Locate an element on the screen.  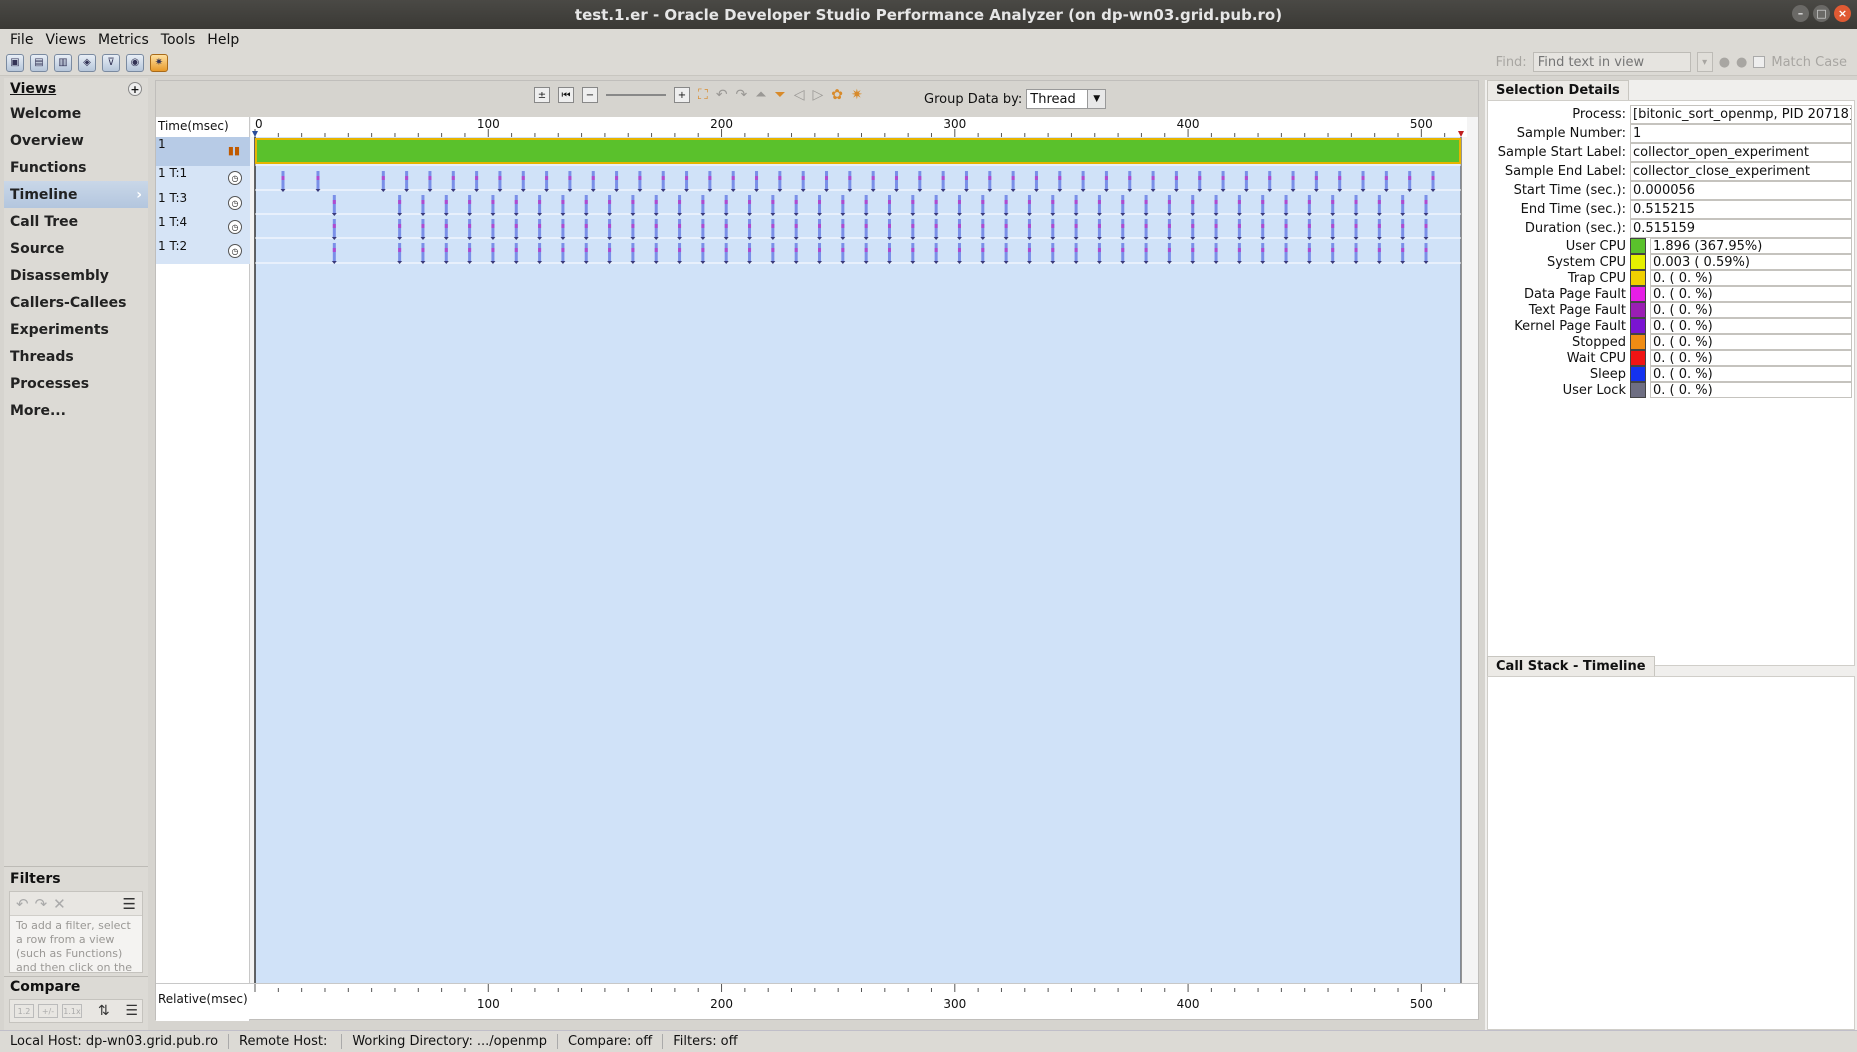
add-view-icon: + is located at coordinates (135, 89).